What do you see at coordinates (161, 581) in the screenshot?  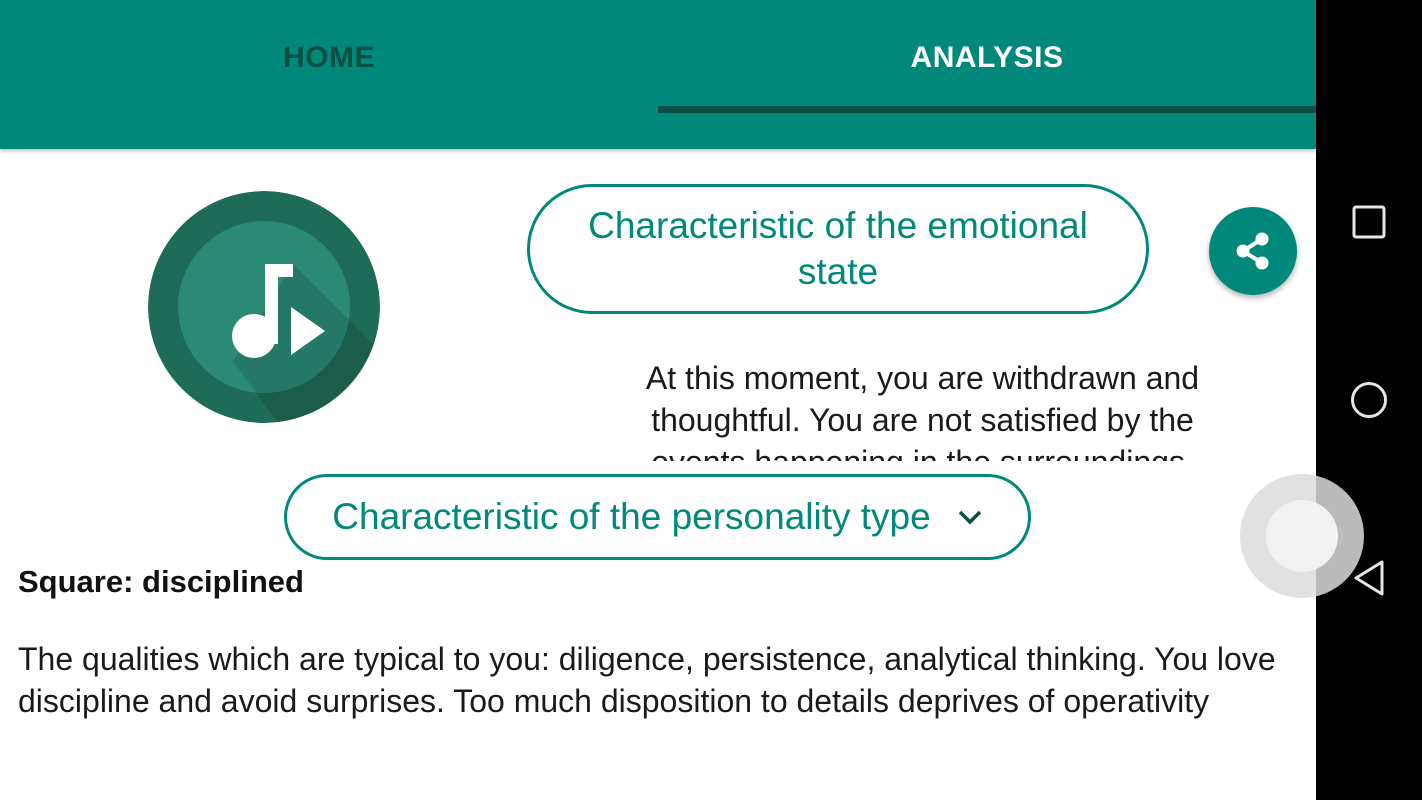 I see `personality-type-title: Square: disciplined` at bounding box center [161, 581].